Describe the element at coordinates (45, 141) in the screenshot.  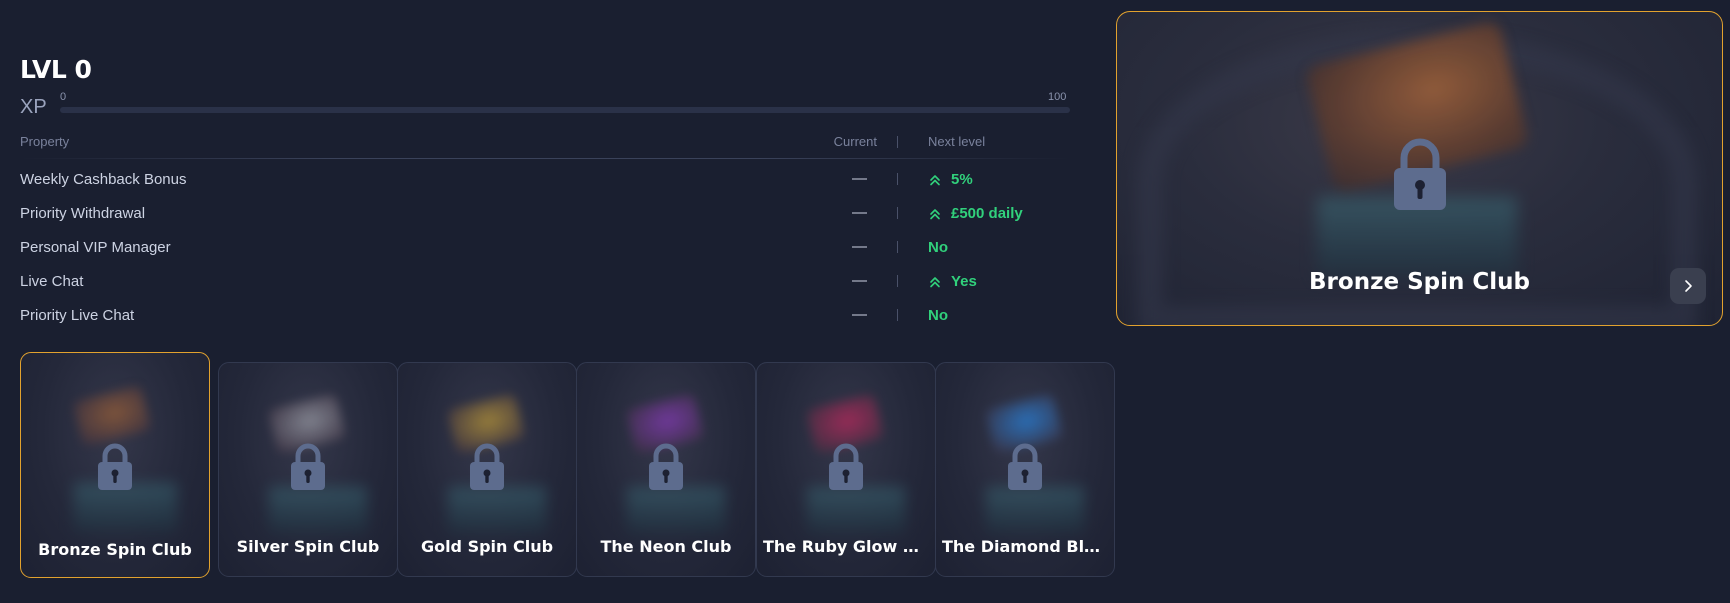
I see `header-property: Property` at that location.